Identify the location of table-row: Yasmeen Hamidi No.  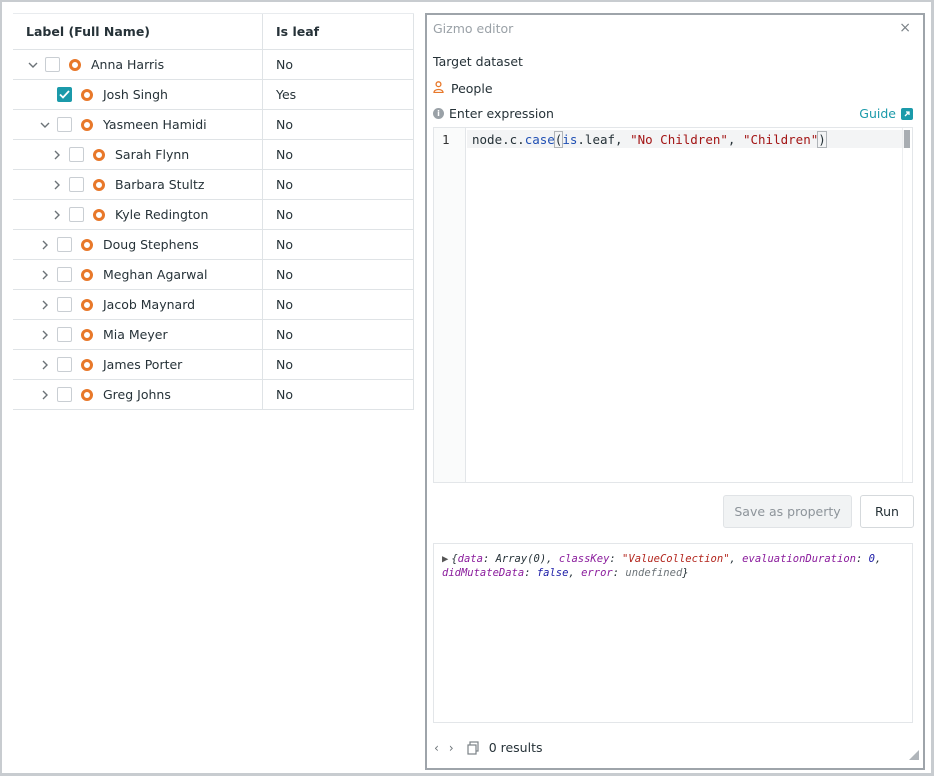
(213, 125).